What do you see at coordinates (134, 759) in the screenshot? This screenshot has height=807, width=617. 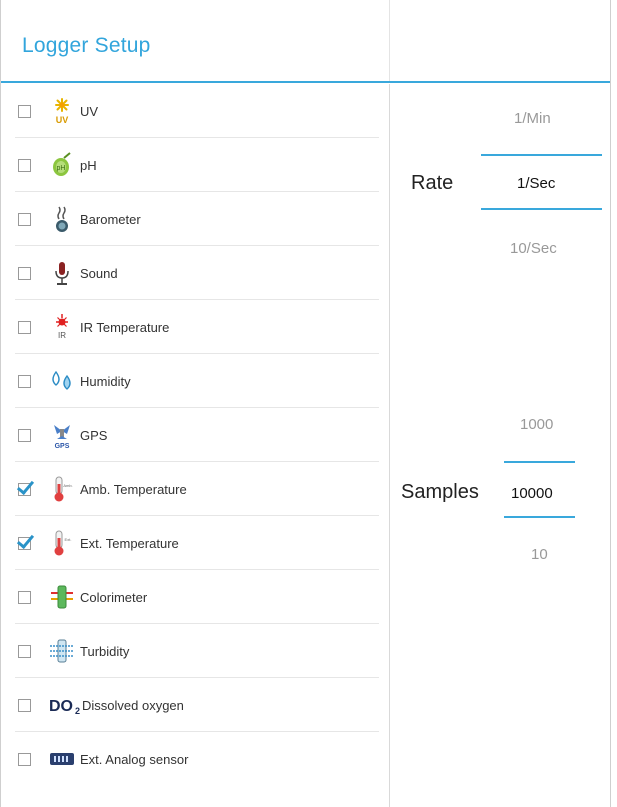 I see `sensor-label: Ext. Analog sensor` at bounding box center [134, 759].